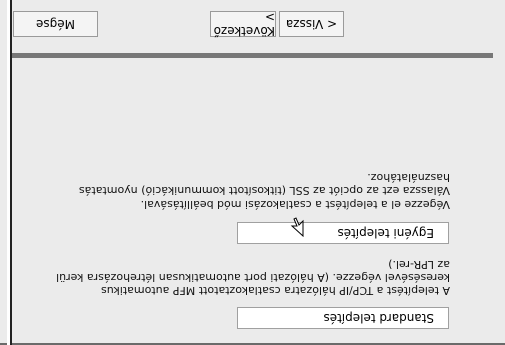  I want to click on standard-install-button: Standard telepítés, so click(343, 318).